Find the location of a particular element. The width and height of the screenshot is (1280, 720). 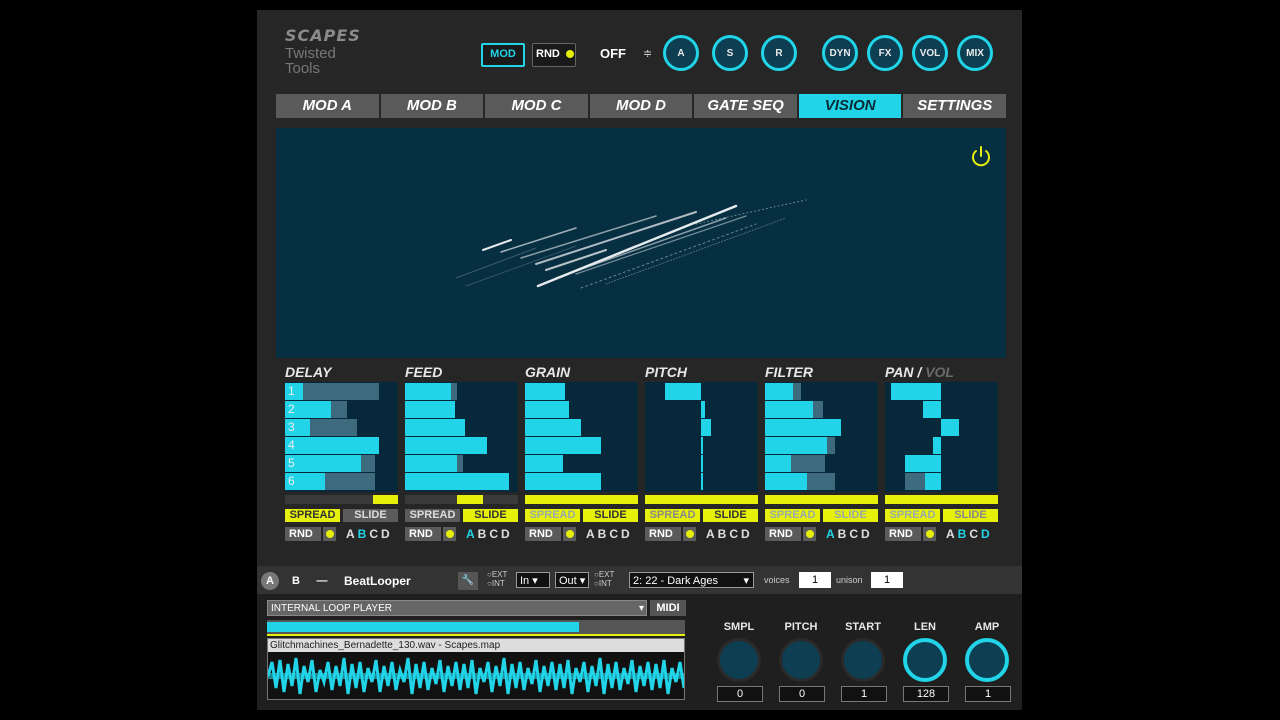

pitch-slider is located at coordinates (701, 499).